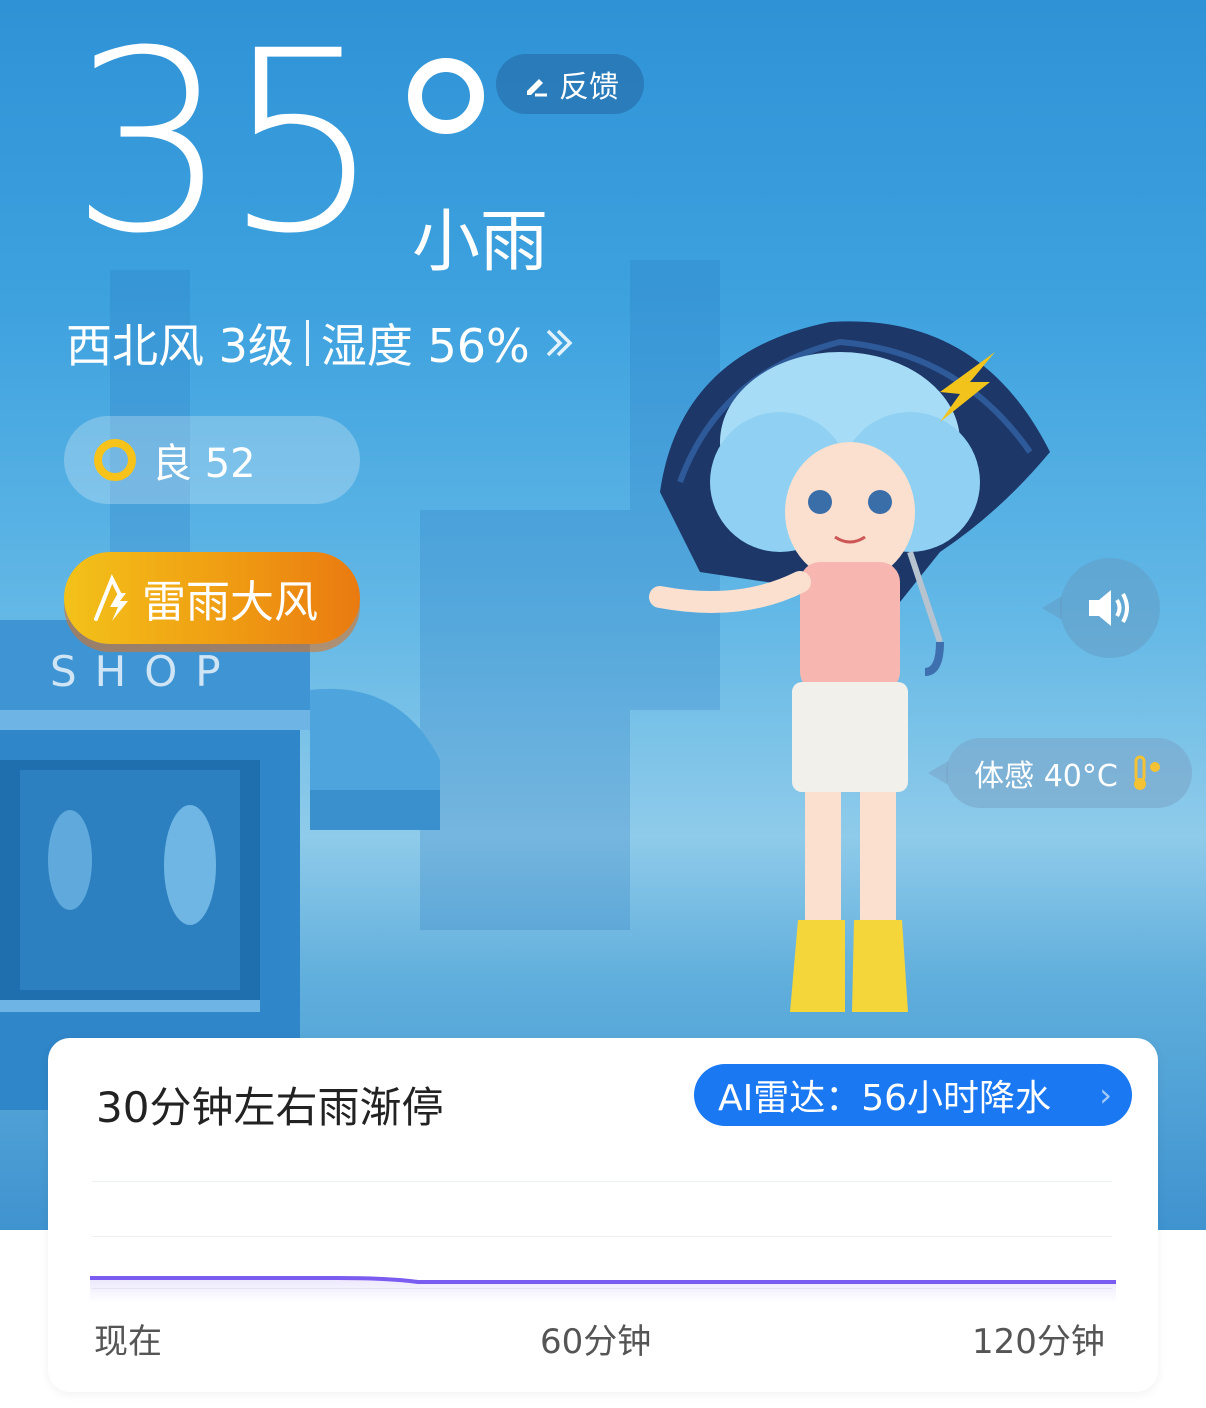  Describe the element at coordinates (115, 460) in the screenshot. I see `aqi-ring-icon` at that location.